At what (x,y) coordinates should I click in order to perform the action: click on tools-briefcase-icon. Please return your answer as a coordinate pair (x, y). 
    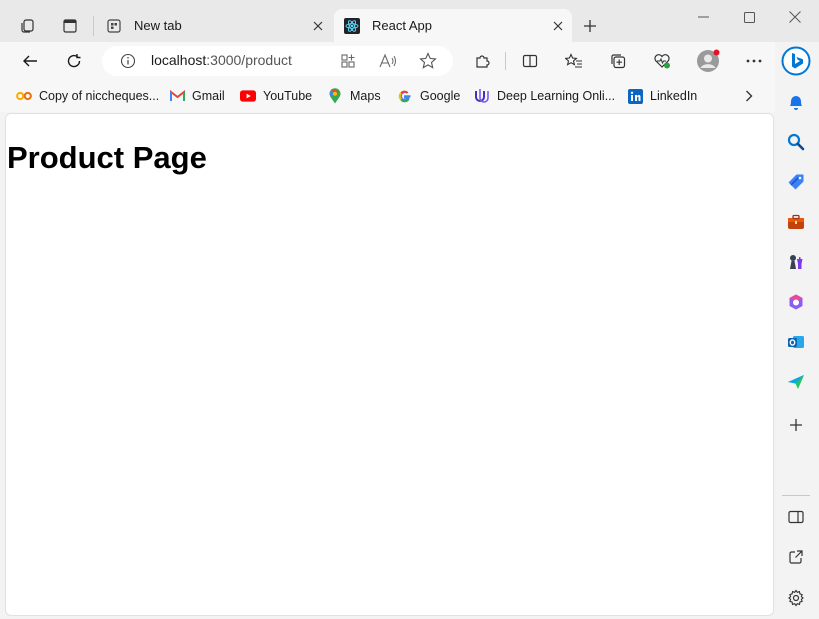
    Looking at the image, I should click on (796, 222).